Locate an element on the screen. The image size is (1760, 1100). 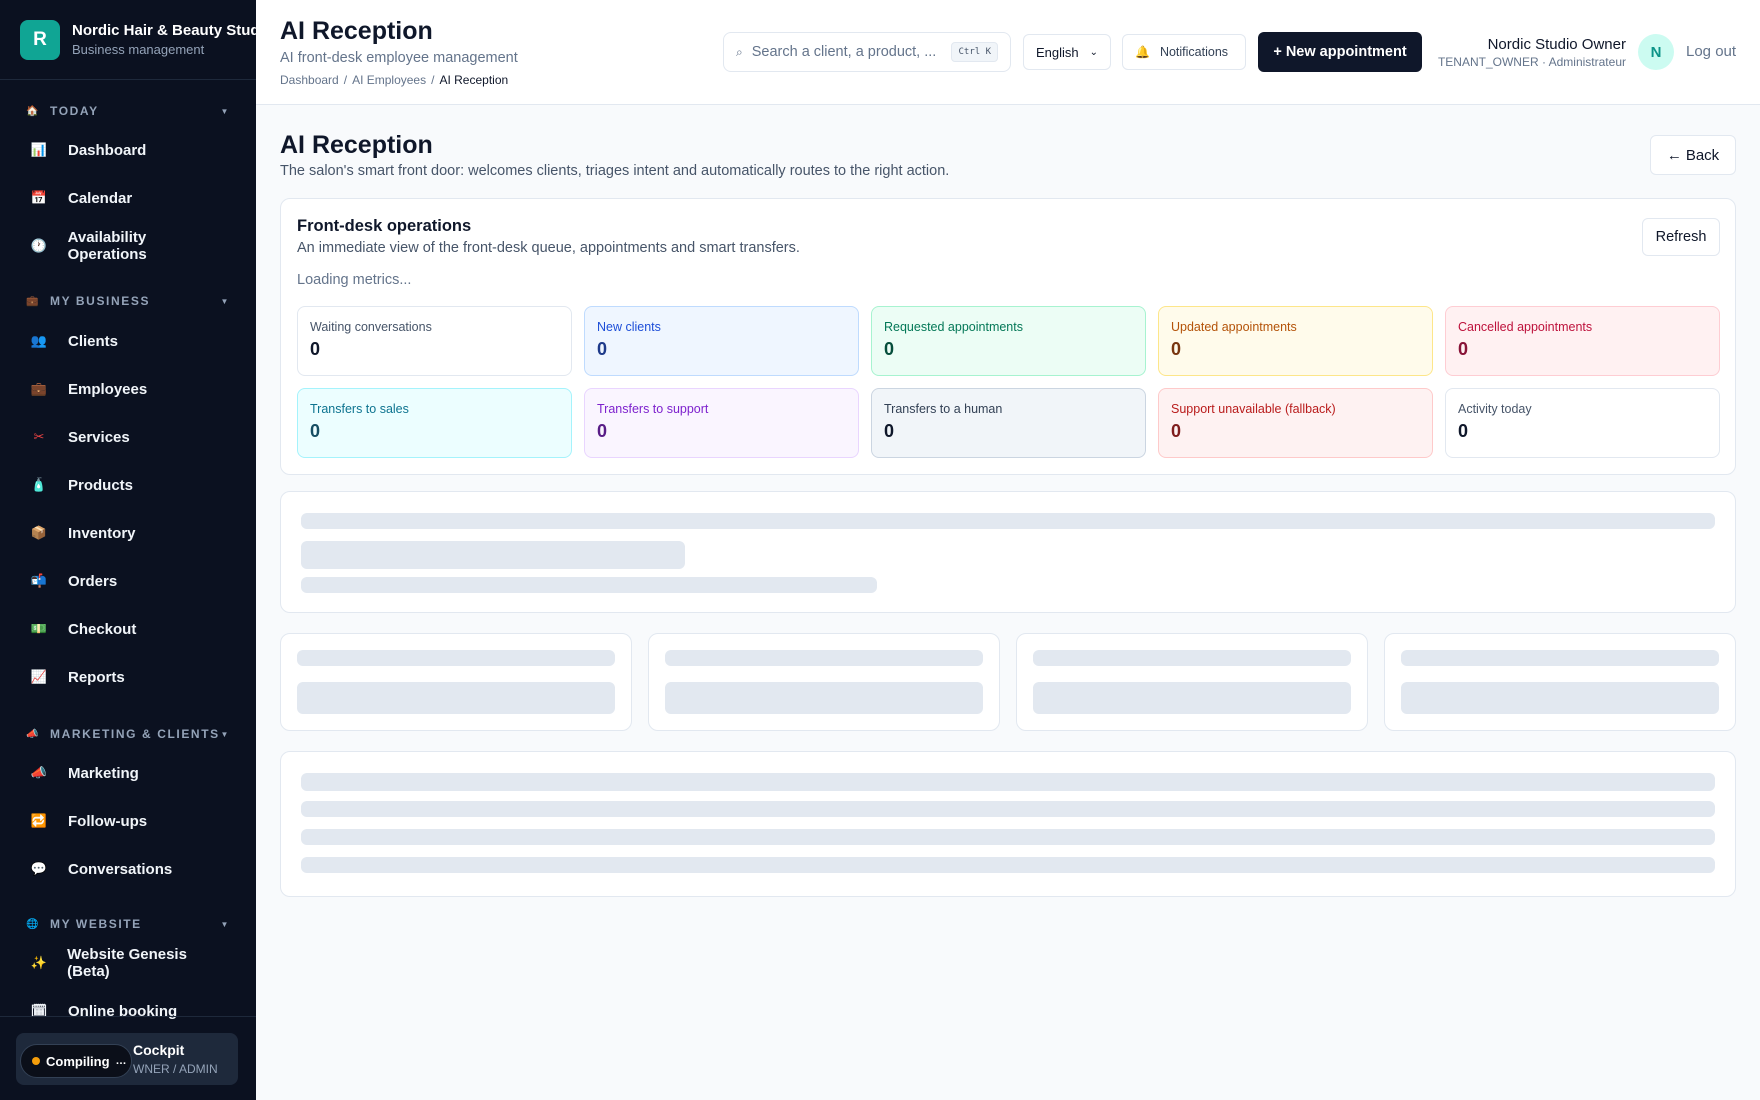
users-icon: 👥 is located at coordinates (39, 340).